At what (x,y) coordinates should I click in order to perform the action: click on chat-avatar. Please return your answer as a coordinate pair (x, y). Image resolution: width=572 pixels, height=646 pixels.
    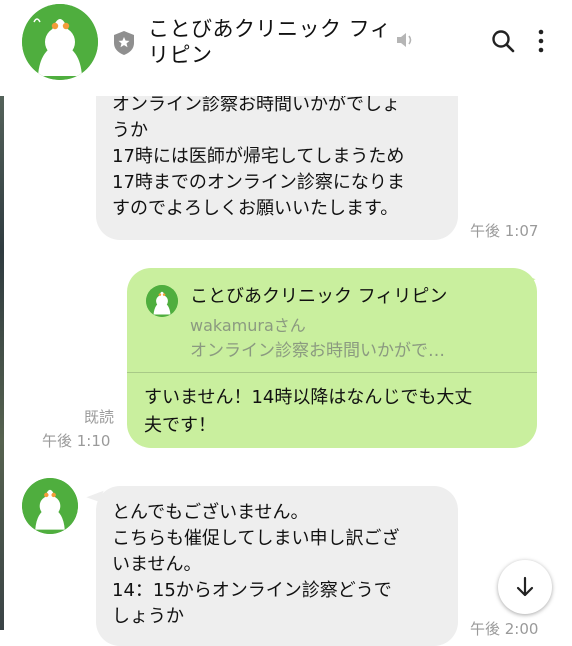
    Looking at the image, I should click on (60, 42).